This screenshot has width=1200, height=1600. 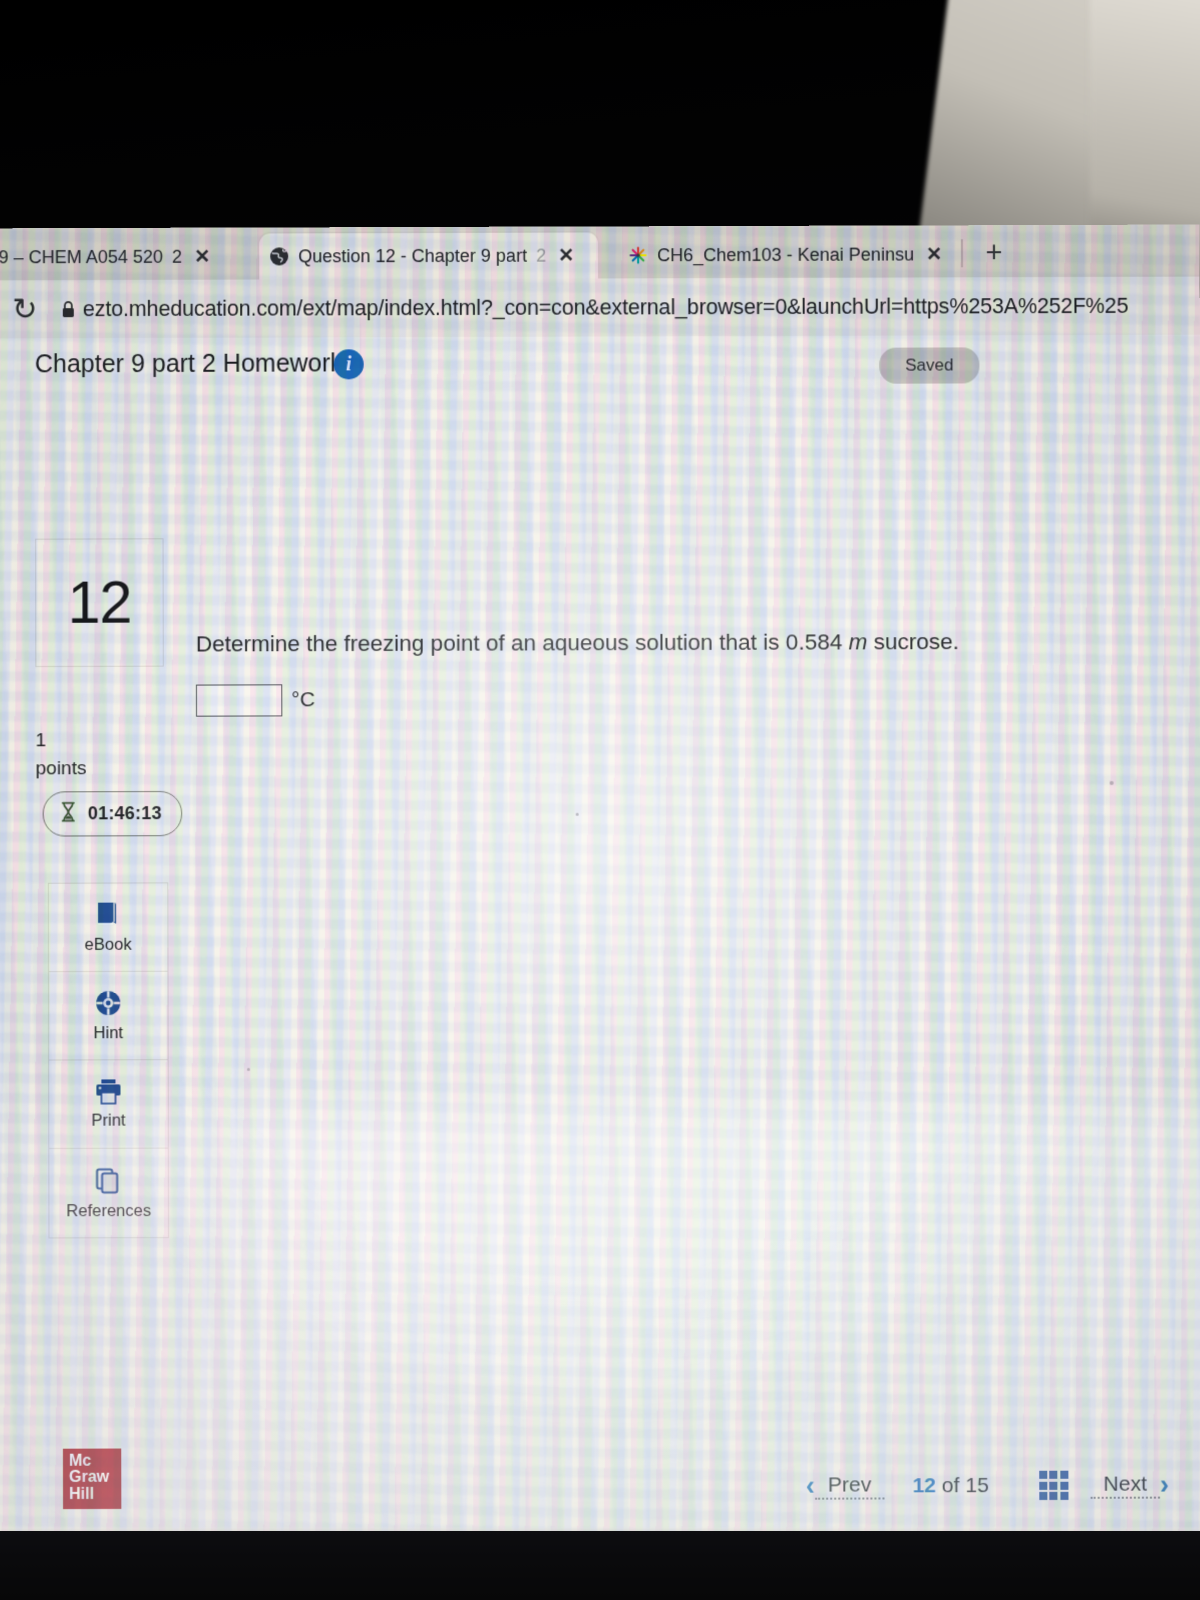 I want to click on print-button: Print, so click(x=108, y=1104).